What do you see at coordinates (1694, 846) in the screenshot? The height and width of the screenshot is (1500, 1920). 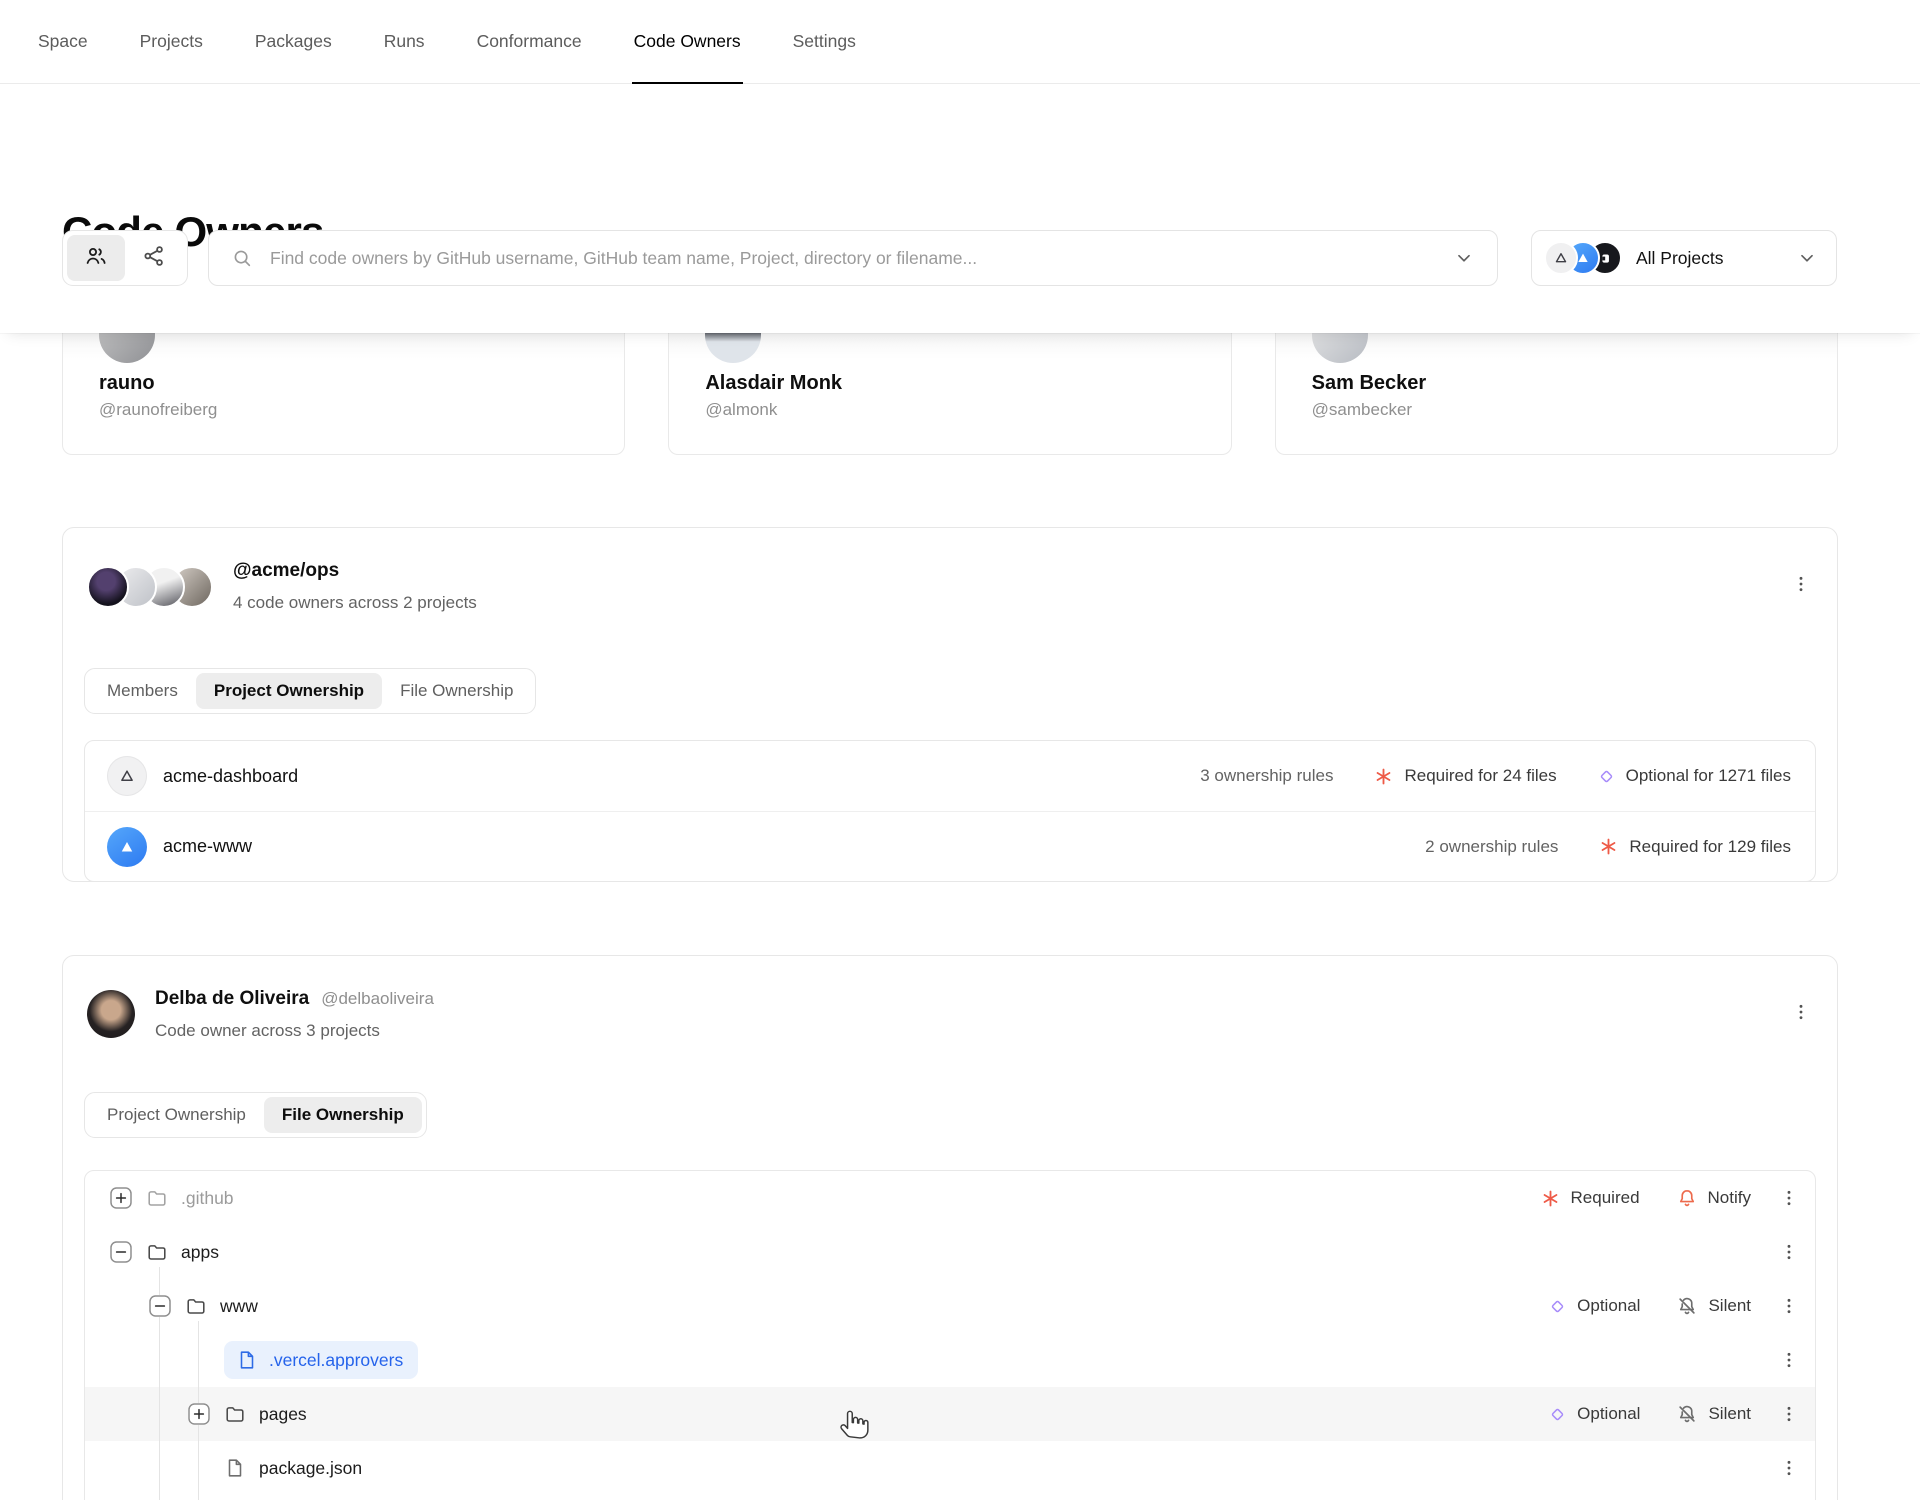 I see `required-badge: Required for 129 files` at bounding box center [1694, 846].